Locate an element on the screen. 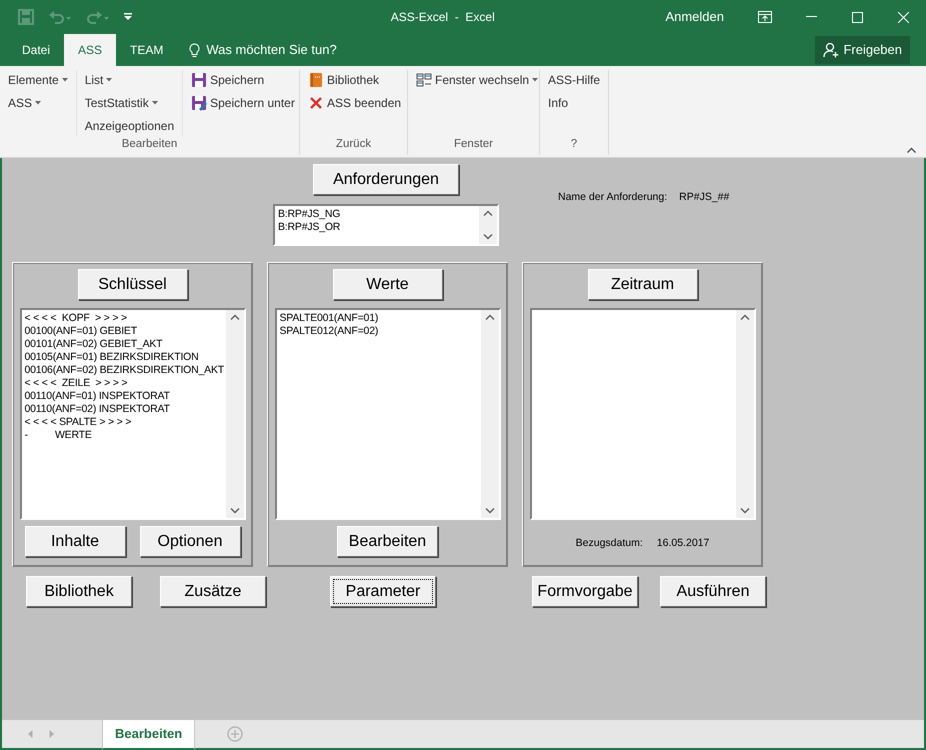  command-button: Bibliothek is located at coordinates (79, 591).